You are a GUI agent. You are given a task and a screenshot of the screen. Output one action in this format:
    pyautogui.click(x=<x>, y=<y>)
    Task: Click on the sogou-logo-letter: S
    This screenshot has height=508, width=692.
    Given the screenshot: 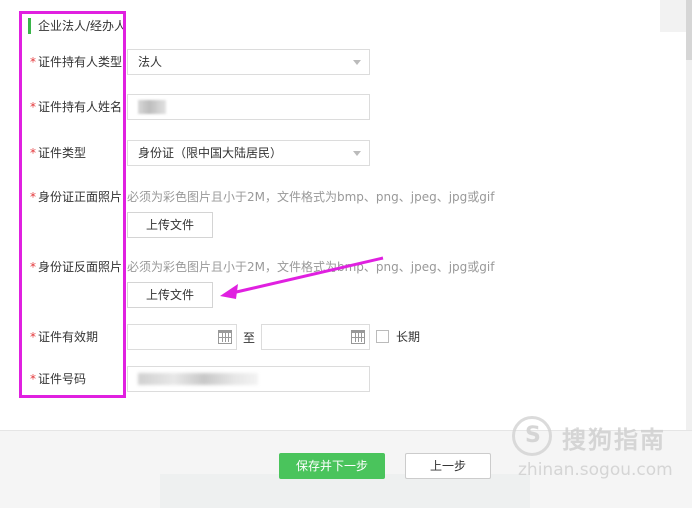 What is the action you would take?
    pyautogui.click(x=533, y=435)
    